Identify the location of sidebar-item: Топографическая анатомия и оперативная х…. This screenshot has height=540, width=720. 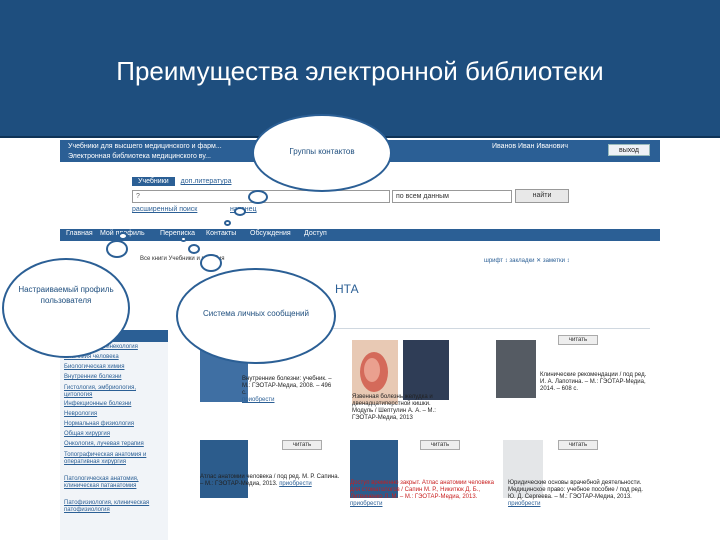
(115, 459).